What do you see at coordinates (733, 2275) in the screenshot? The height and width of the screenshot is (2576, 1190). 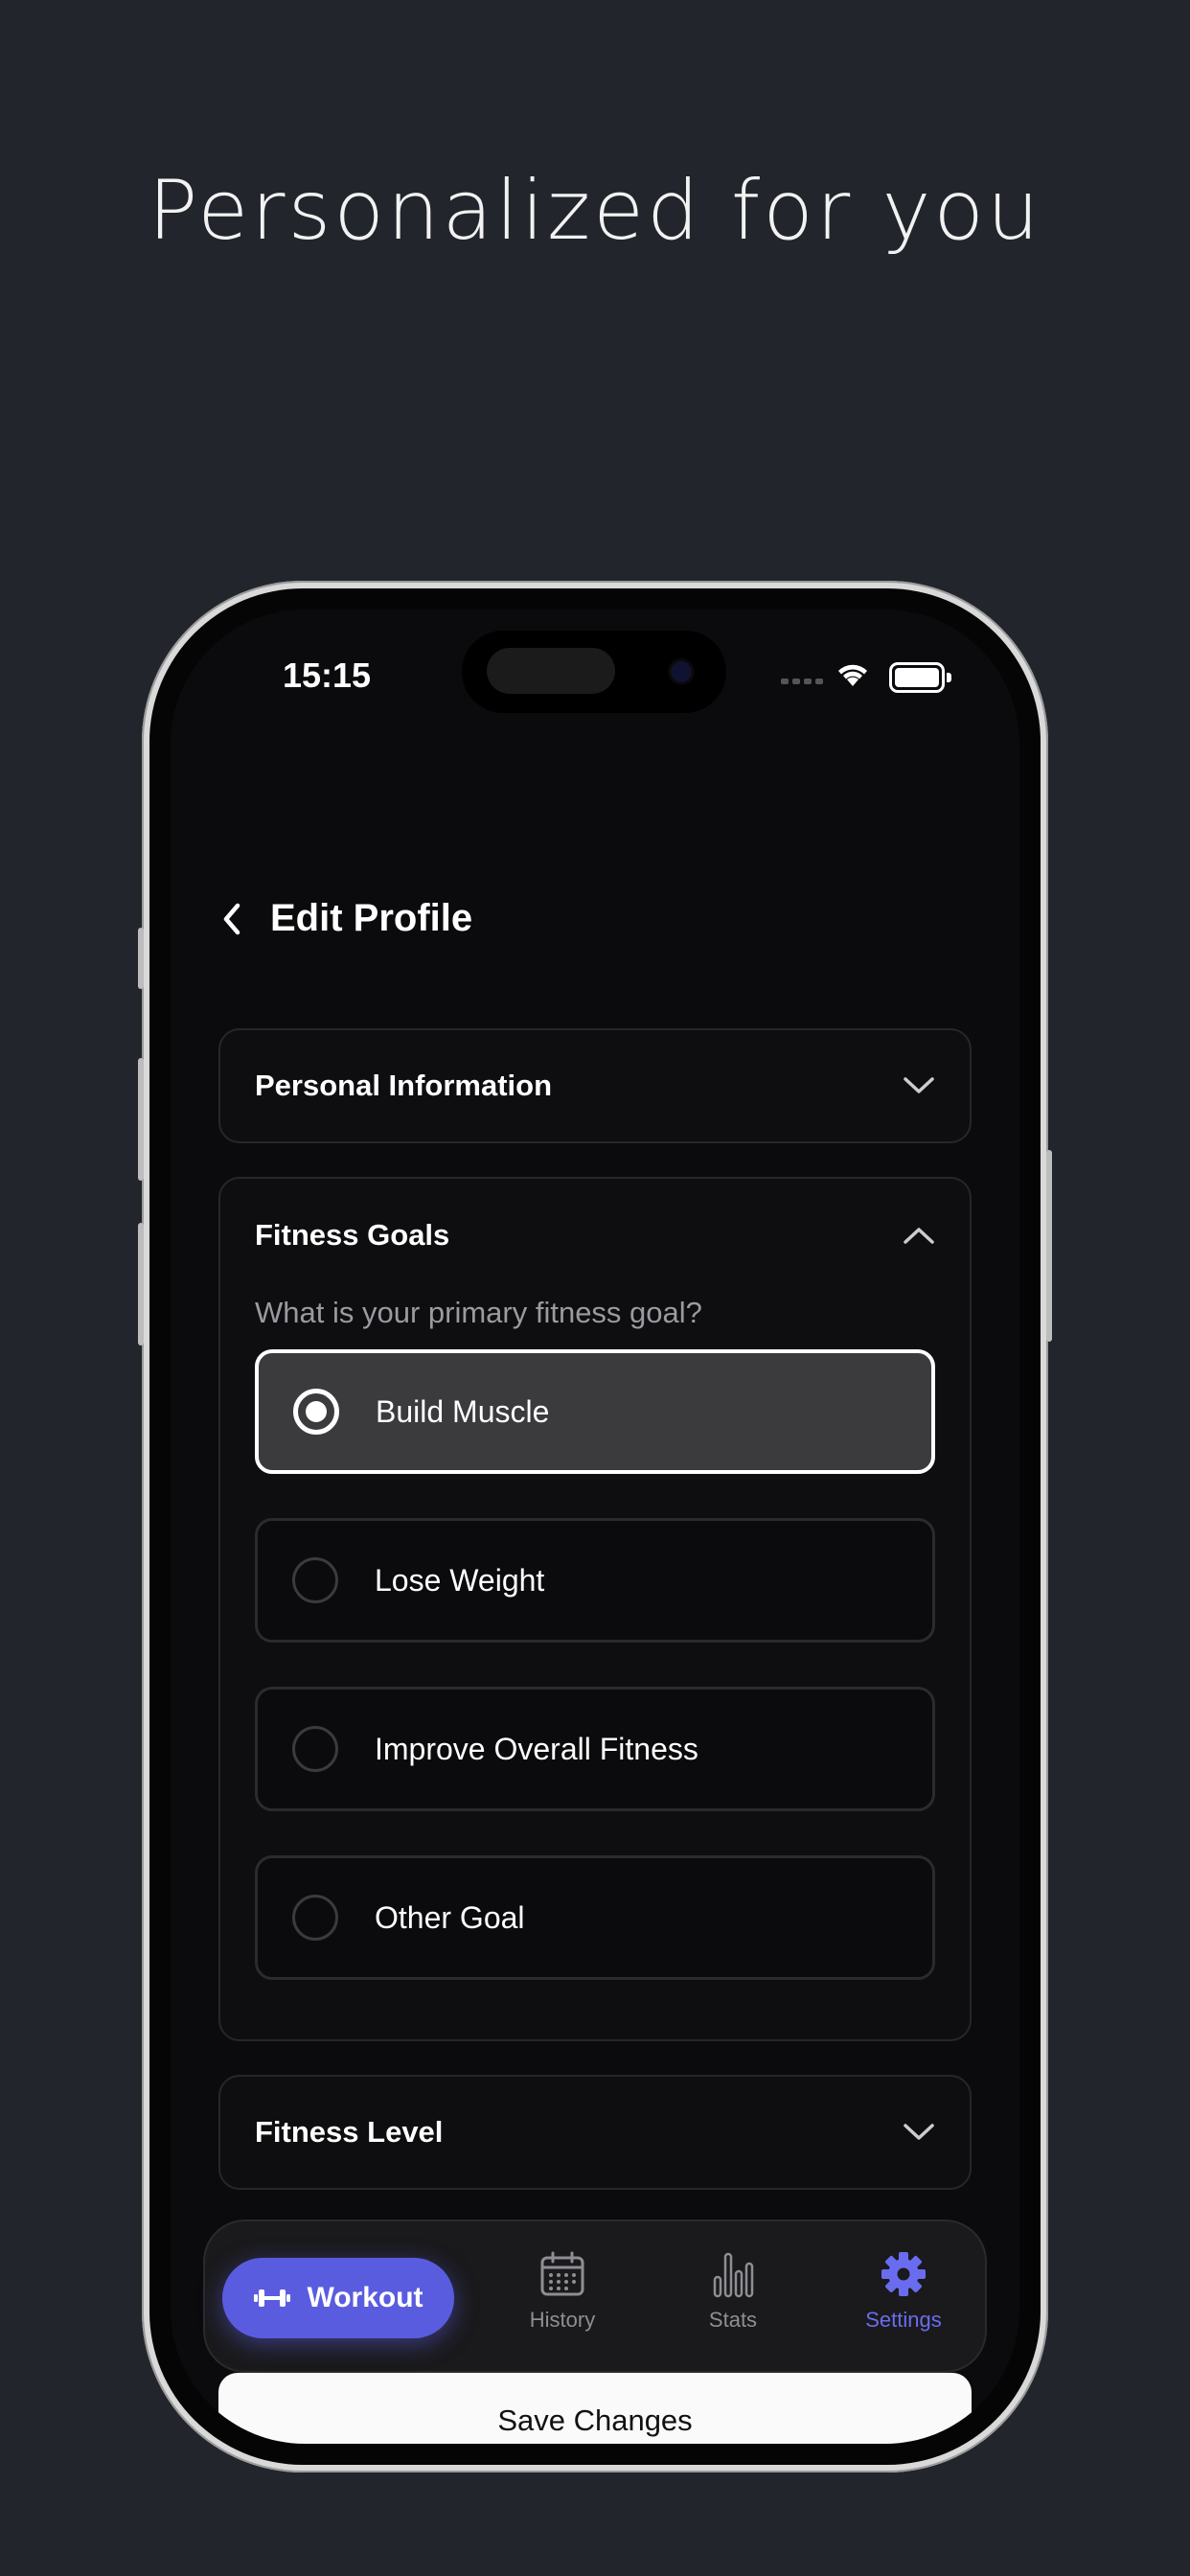 I see `bar-chart-icon` at bounding box center [733, 2275].